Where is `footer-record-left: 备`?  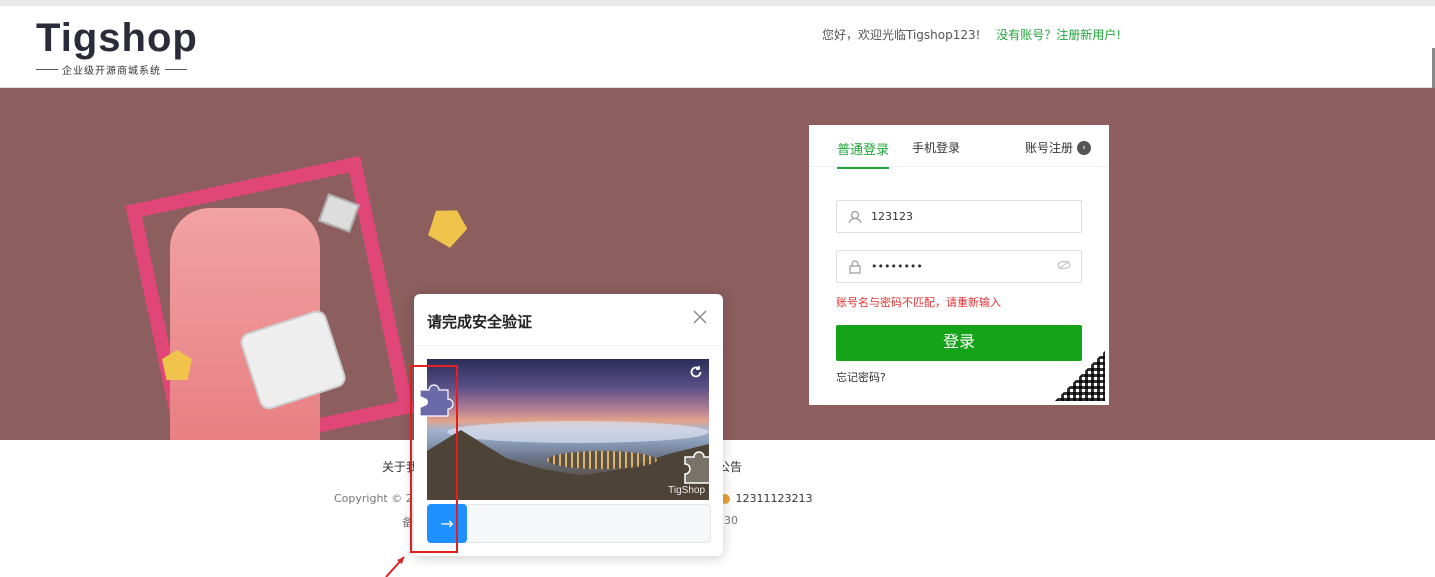
footer-record-left: 备 is located at coordinates (407, 522).